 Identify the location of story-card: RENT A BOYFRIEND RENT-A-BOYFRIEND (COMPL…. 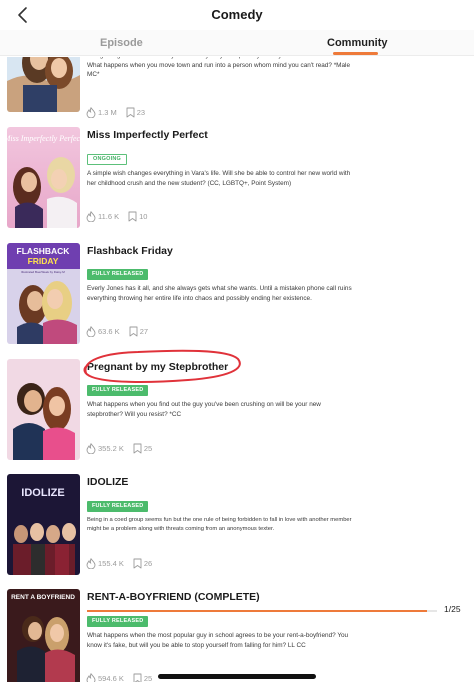
(237, 635).